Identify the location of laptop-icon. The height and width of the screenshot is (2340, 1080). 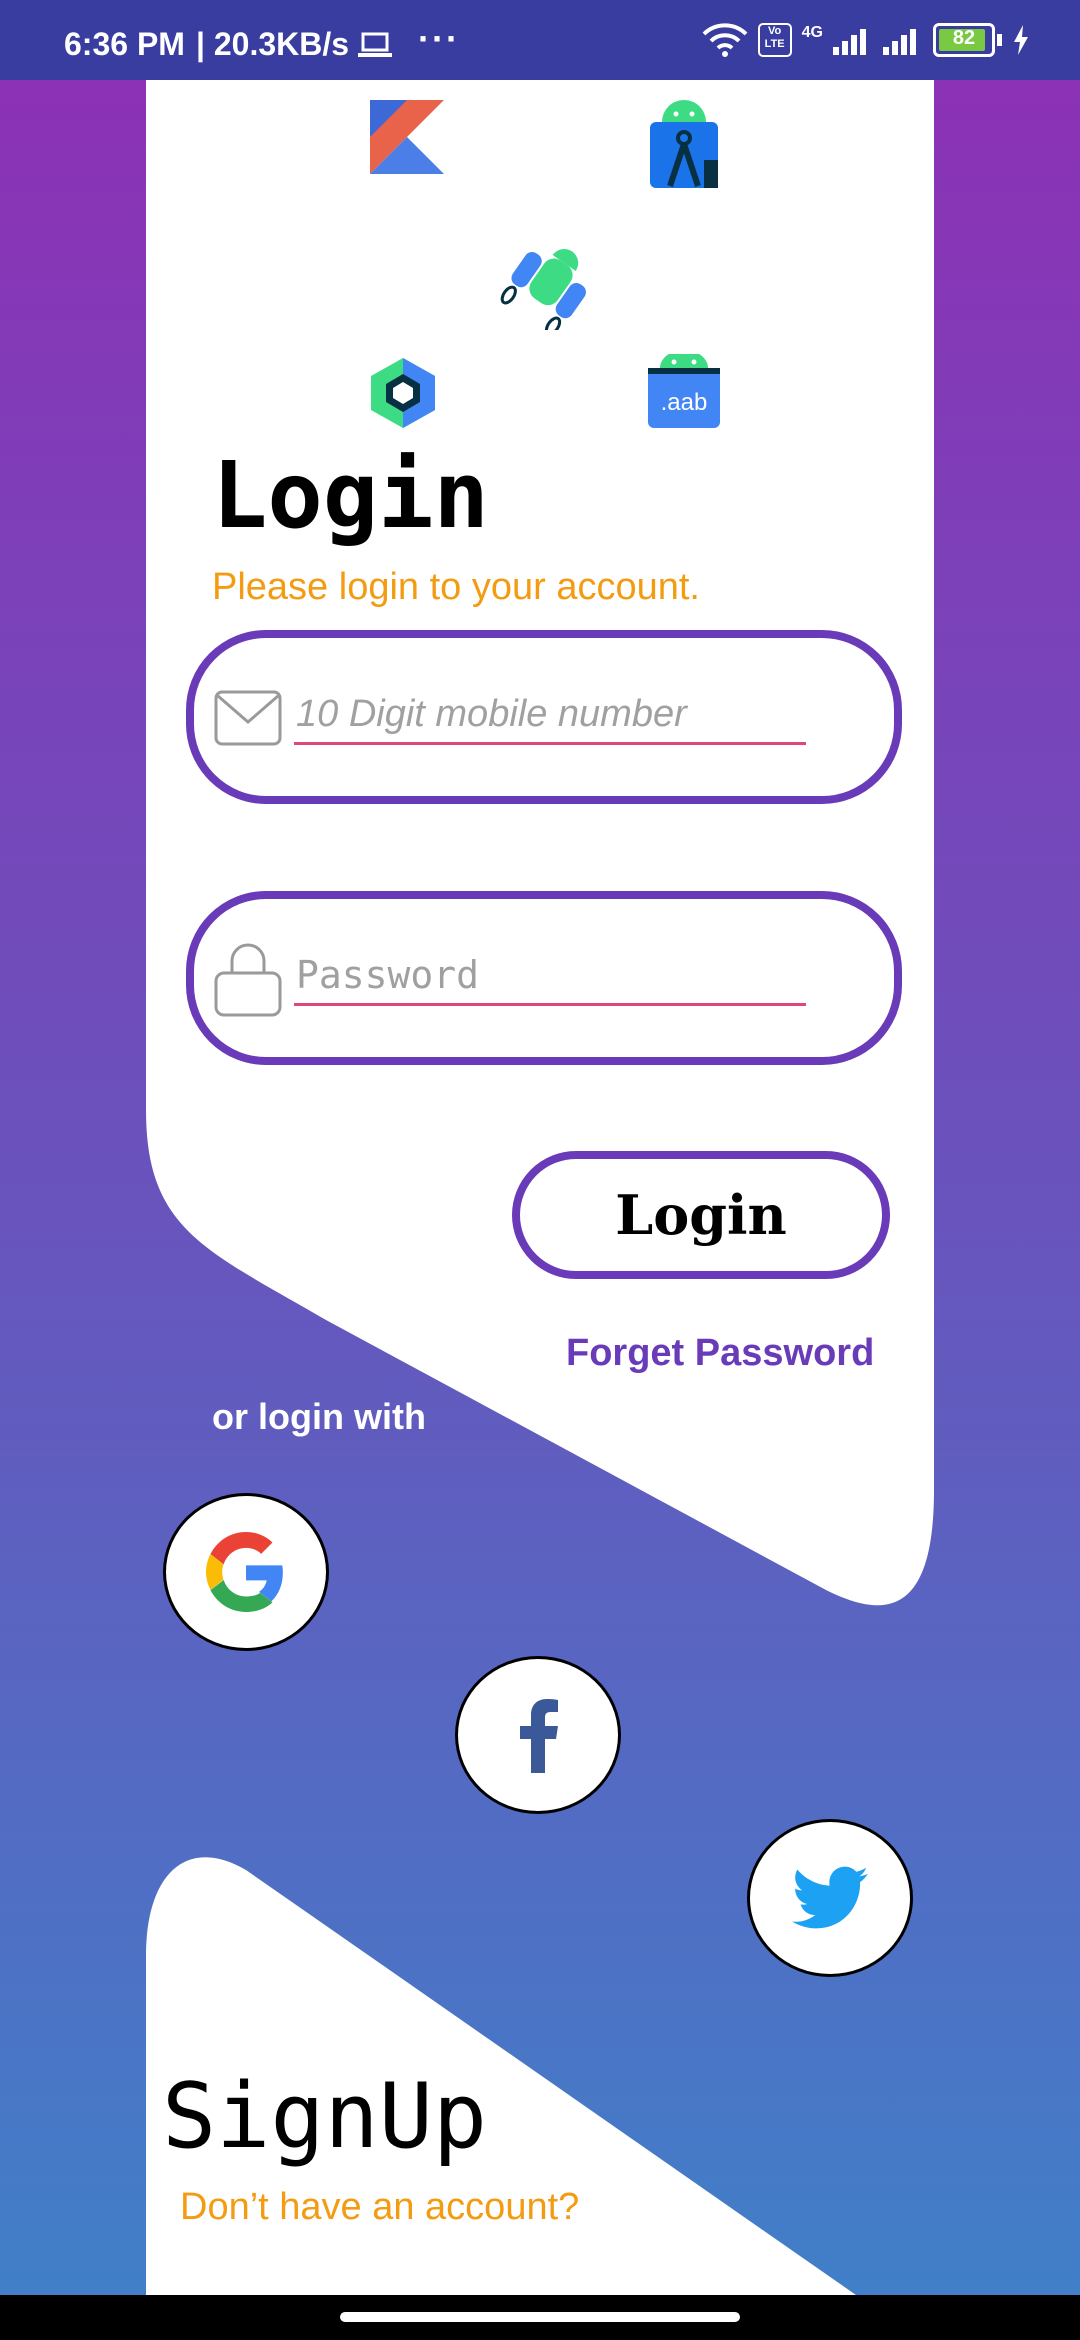
(375, 44).